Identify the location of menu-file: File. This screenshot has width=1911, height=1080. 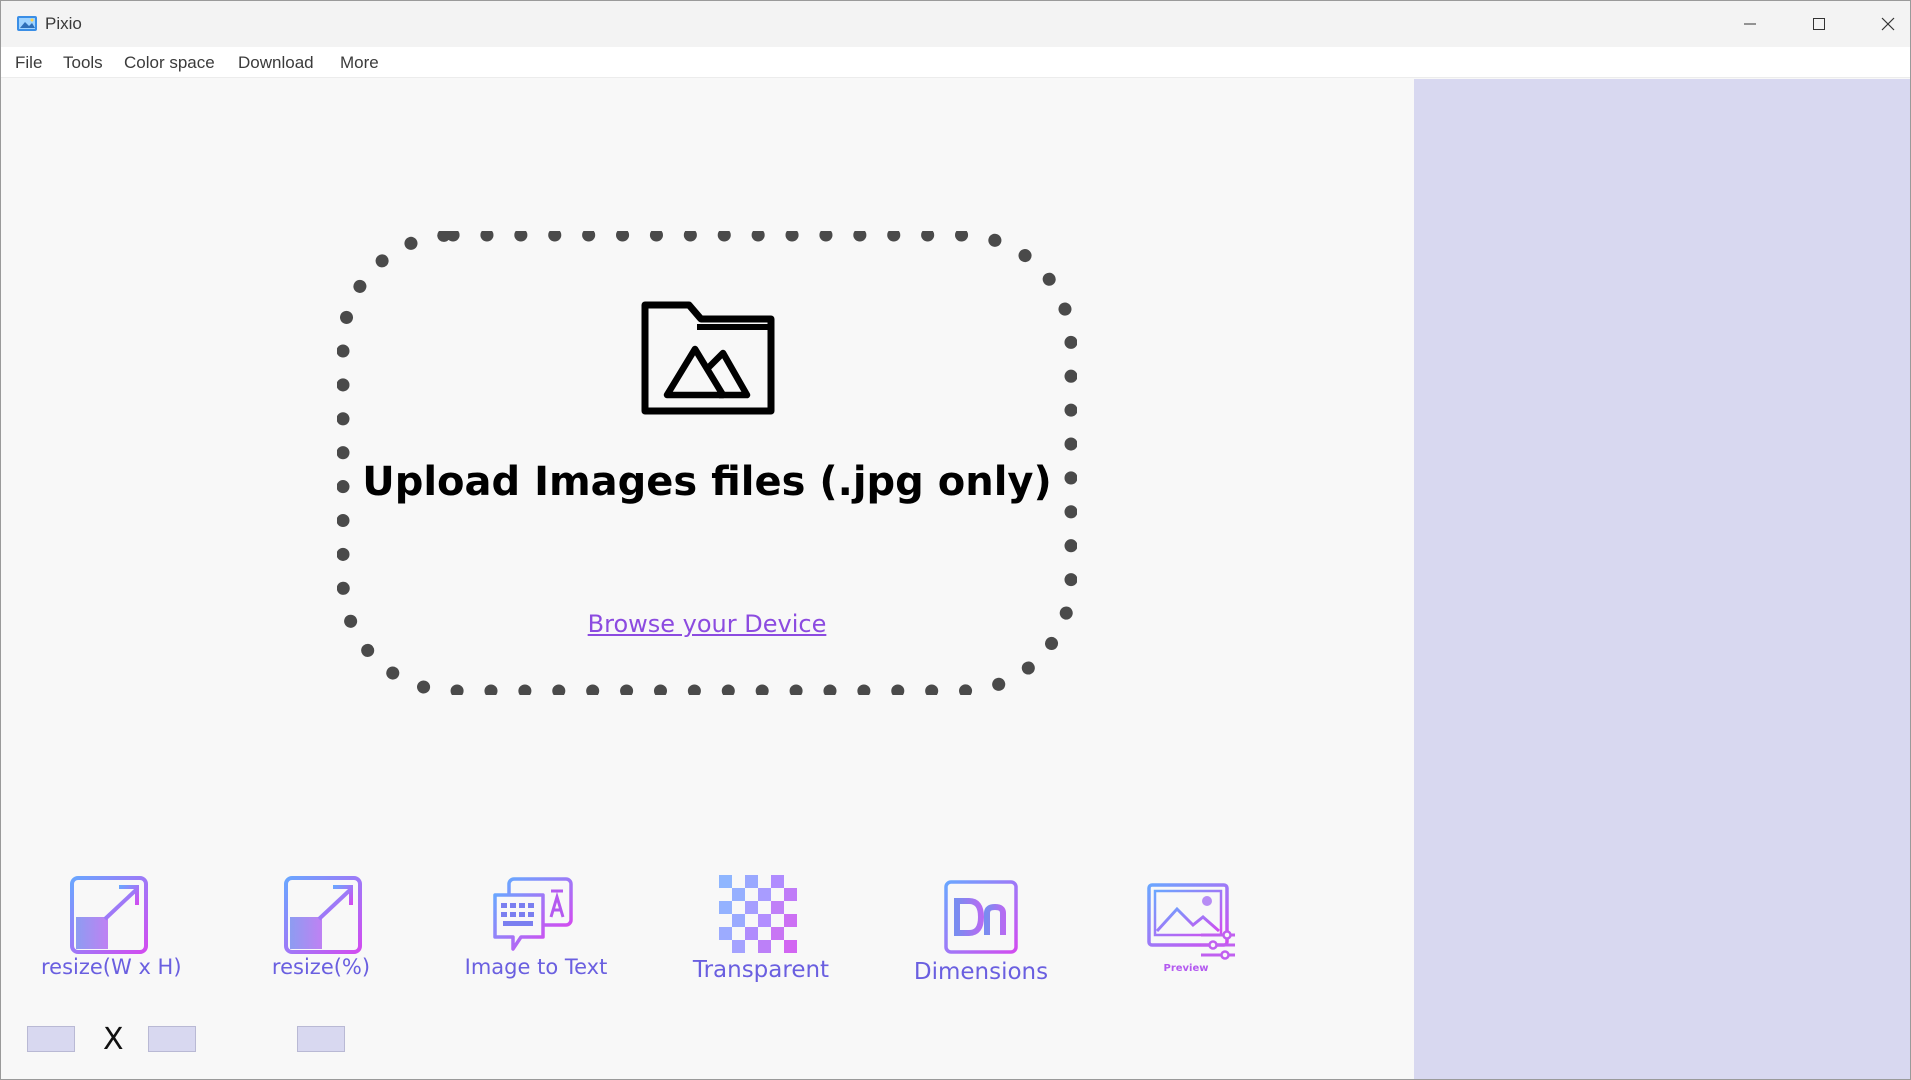
(28, 63).